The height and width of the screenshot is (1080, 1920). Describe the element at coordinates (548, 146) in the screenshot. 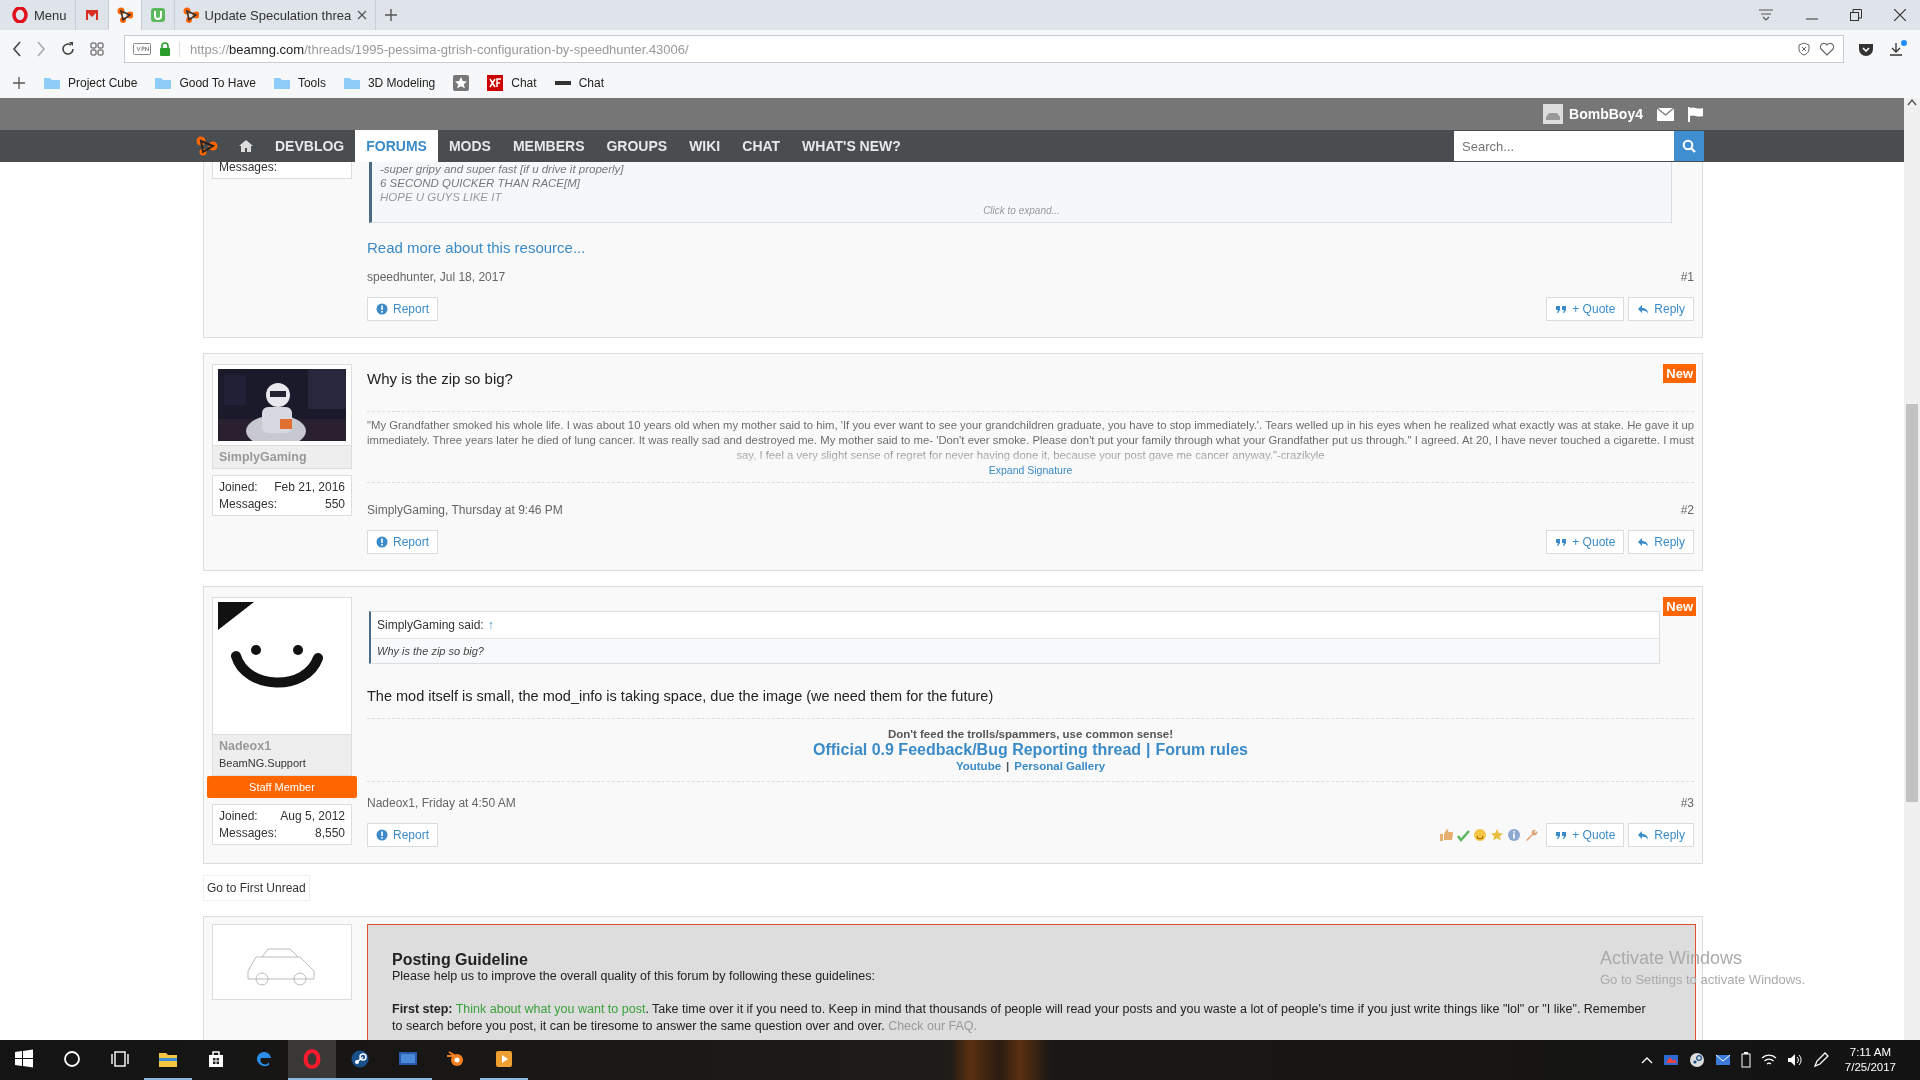

I see `nav-tab: MEMBERS` at that location.